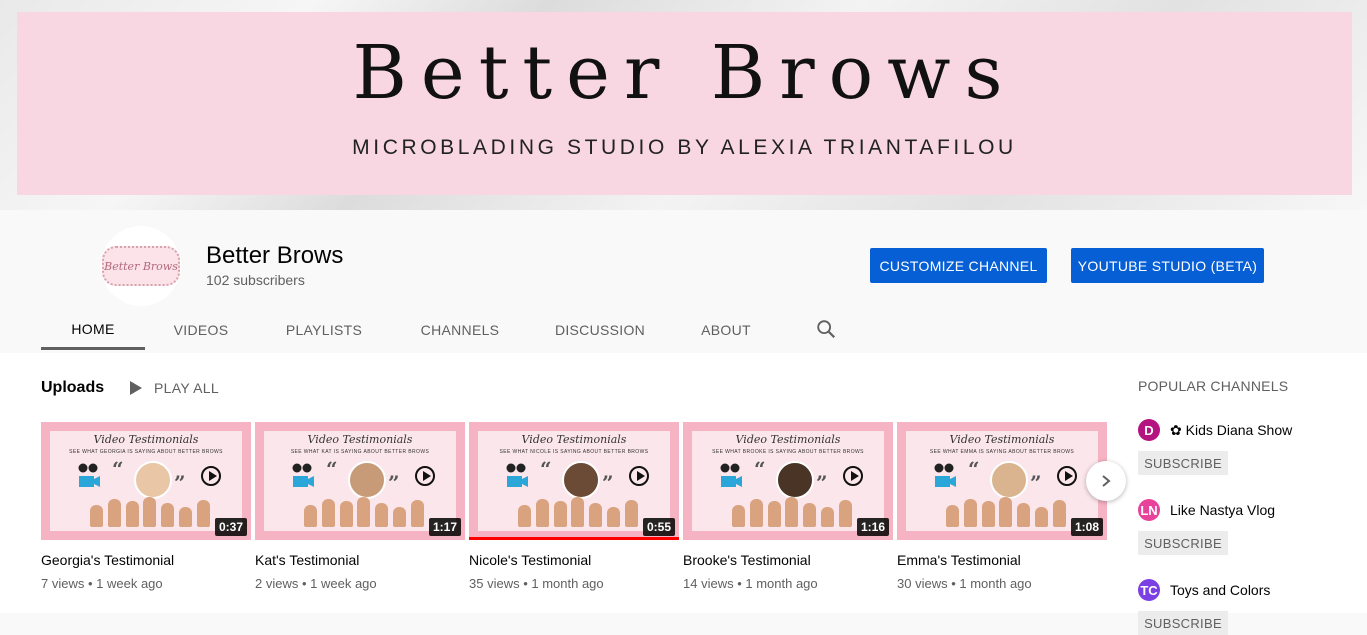  What do you see at coordinates (360, 560) in the screenshot?
I see `video-title: Kat's Testimonial` at bounding box center [360, 560].